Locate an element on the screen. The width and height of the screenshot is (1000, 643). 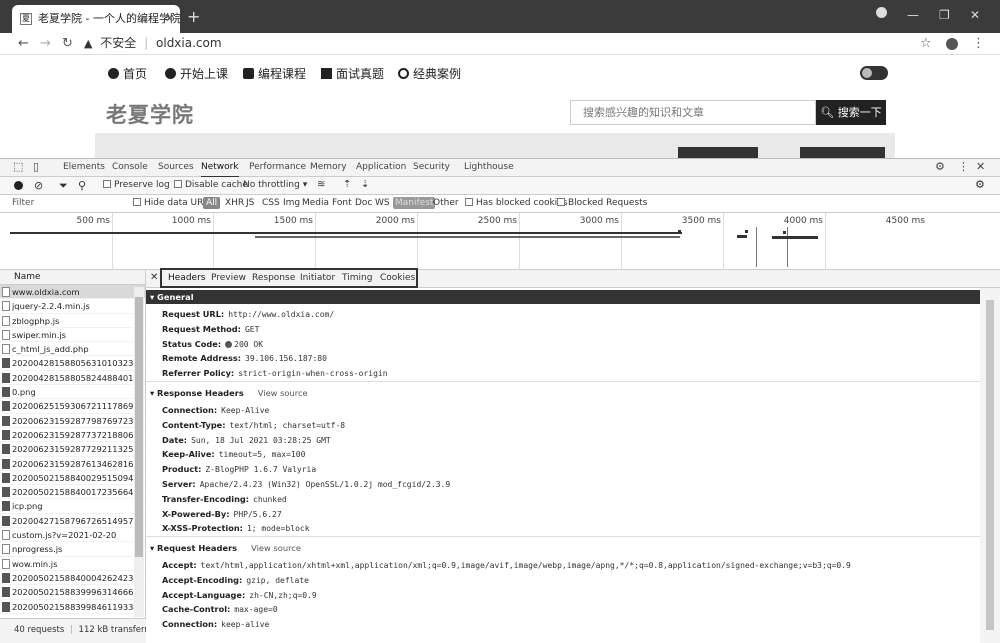
request-row: 20200502158840017235664​6. is located at coordinates (72, 492).